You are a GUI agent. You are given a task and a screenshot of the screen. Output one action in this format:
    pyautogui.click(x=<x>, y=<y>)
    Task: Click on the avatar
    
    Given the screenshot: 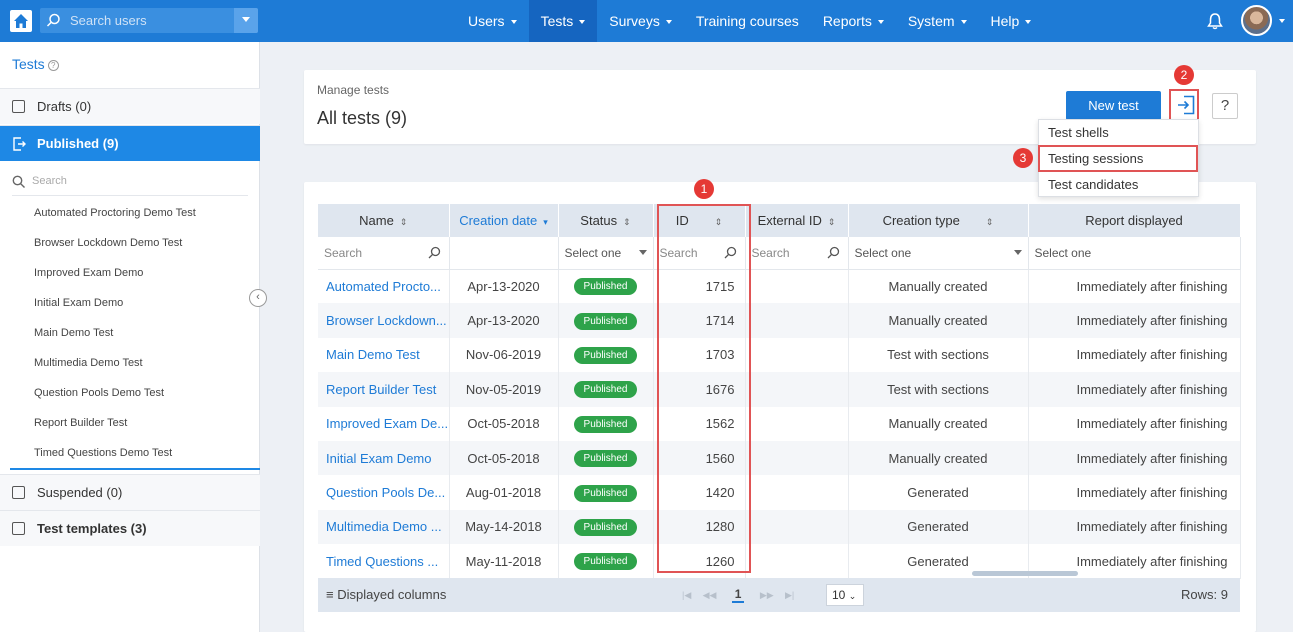 What is the action you would take?
    pyautogui.click(x=1256, y=20)
    